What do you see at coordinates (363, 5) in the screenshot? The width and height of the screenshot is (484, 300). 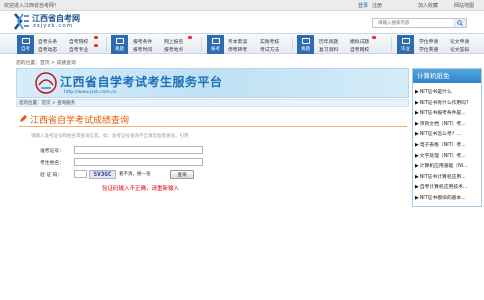 I see `login-link: 登录` at bounding box center [363, 5].